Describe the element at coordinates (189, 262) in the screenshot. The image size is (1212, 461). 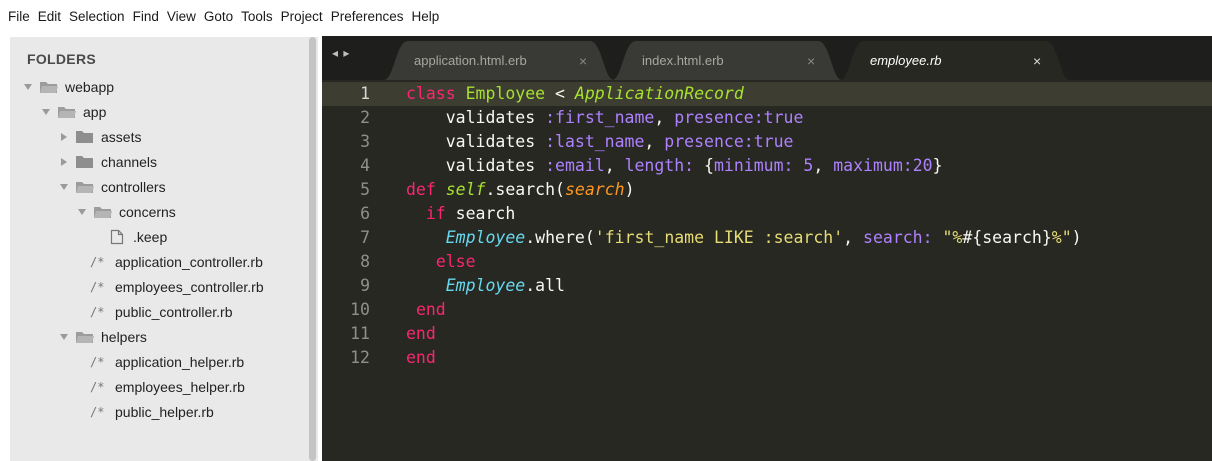
I see `tree-item-label: application_controller.rb` at that location.